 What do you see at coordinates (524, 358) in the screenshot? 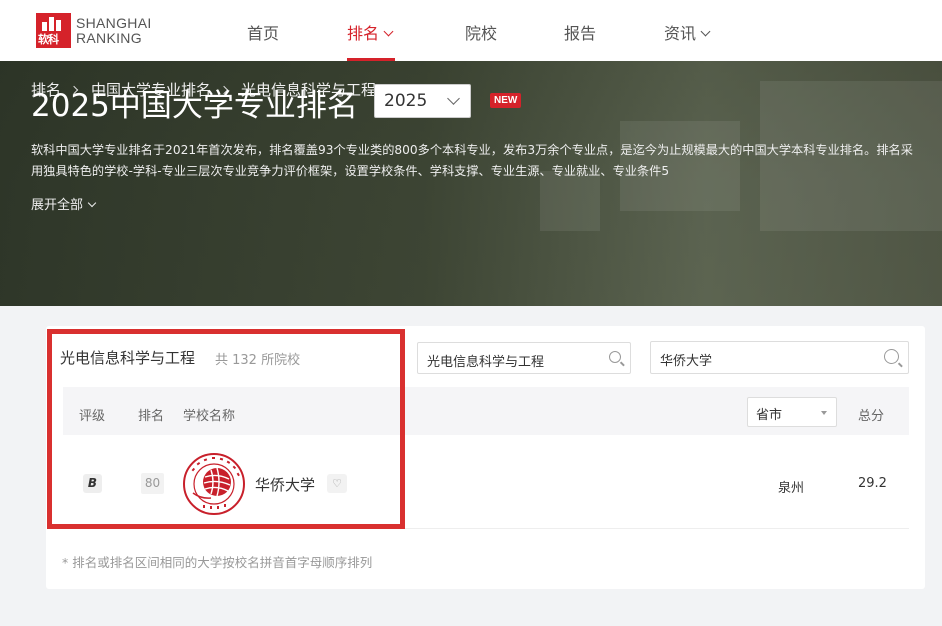
I see `subject-search-input: 光电信息科学与工程` at bounding box center [524, 358].